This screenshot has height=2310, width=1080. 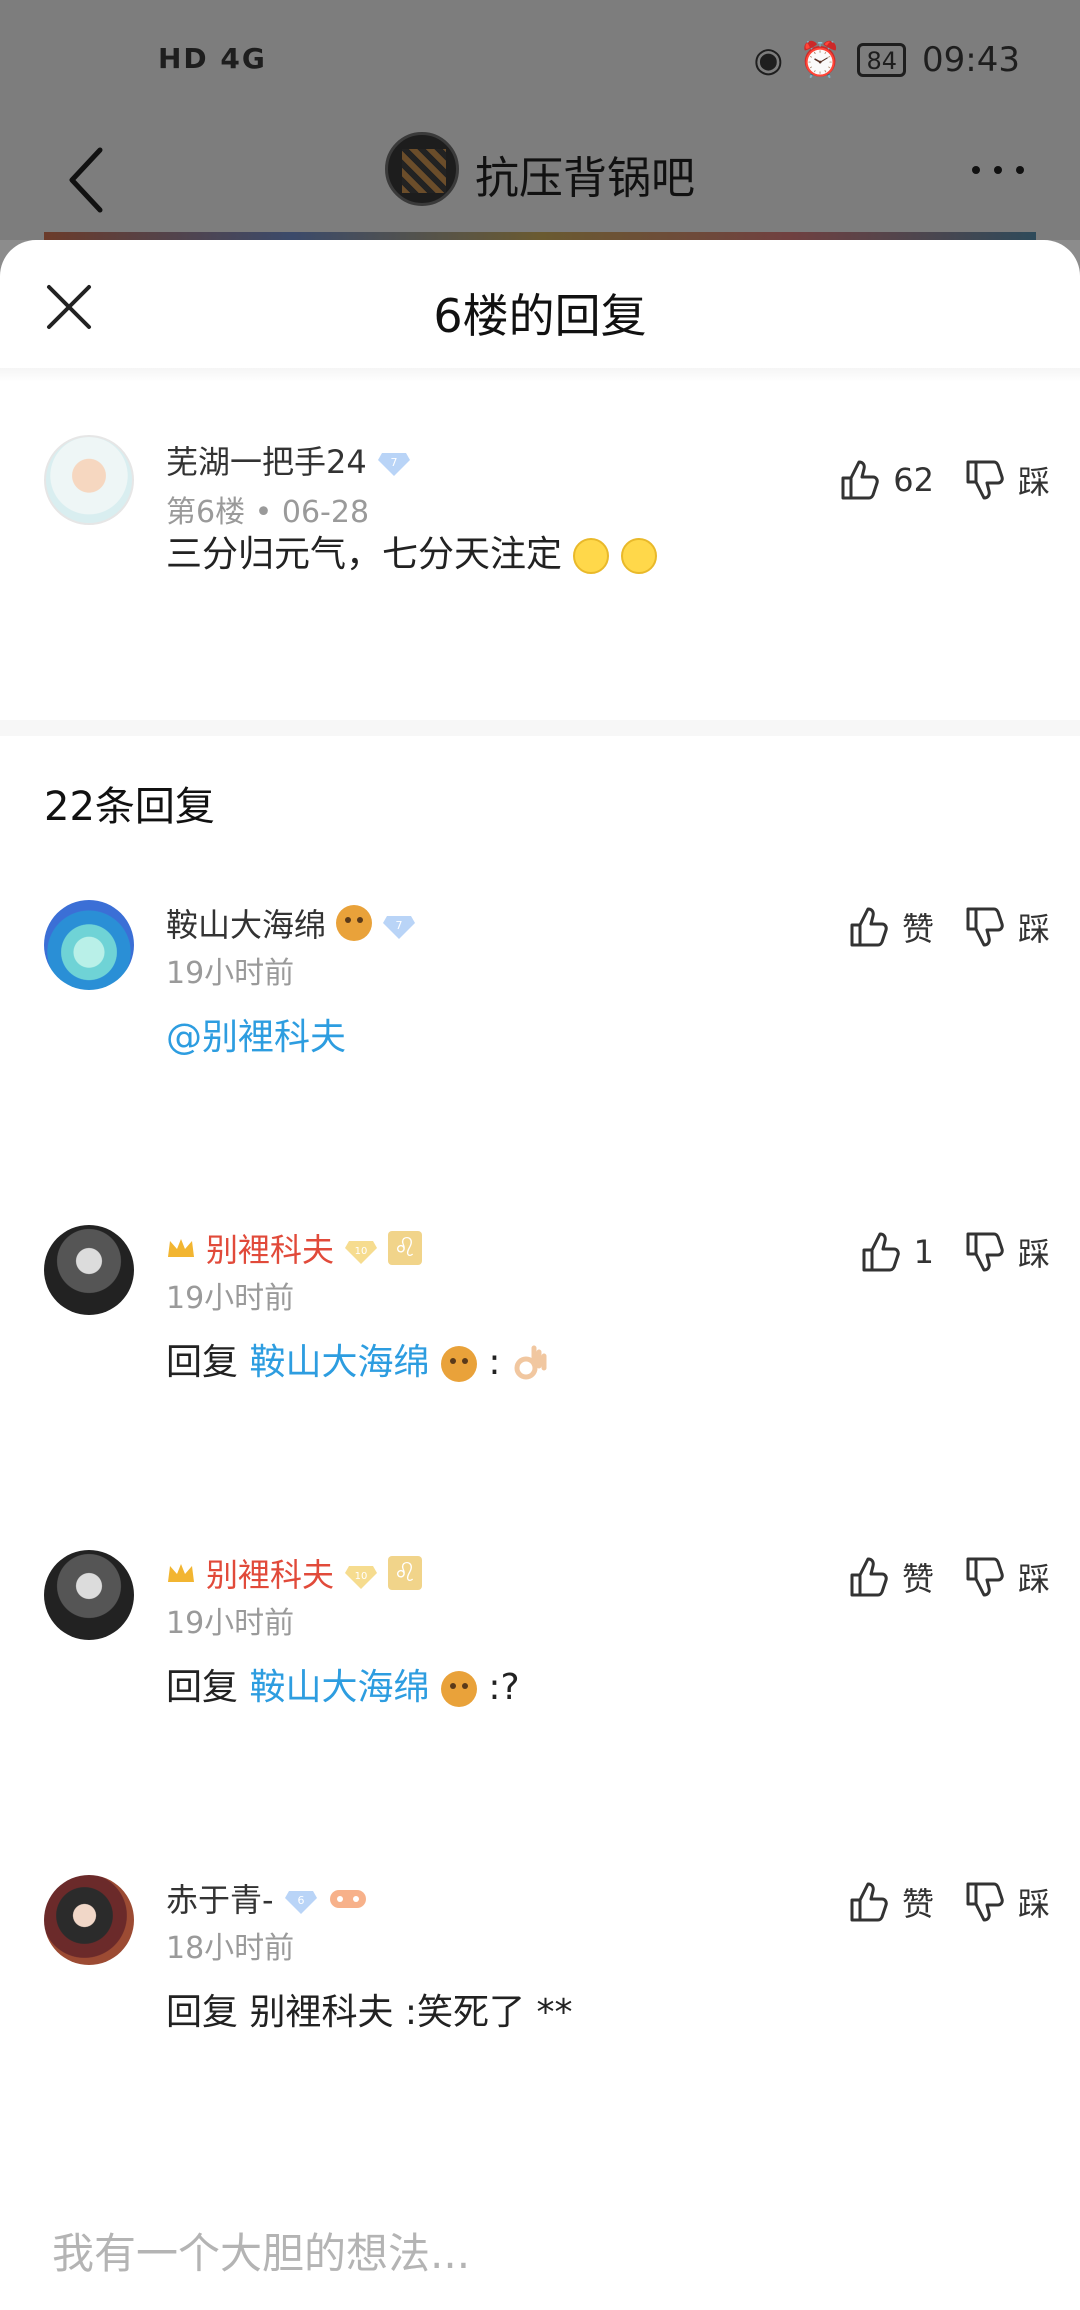 What do you see at coordinates (540, 60) in the screenshot?
I see `status-bar: HD 4G ◉ ⏰ 84 09:43` at bounding box center [540, 60].